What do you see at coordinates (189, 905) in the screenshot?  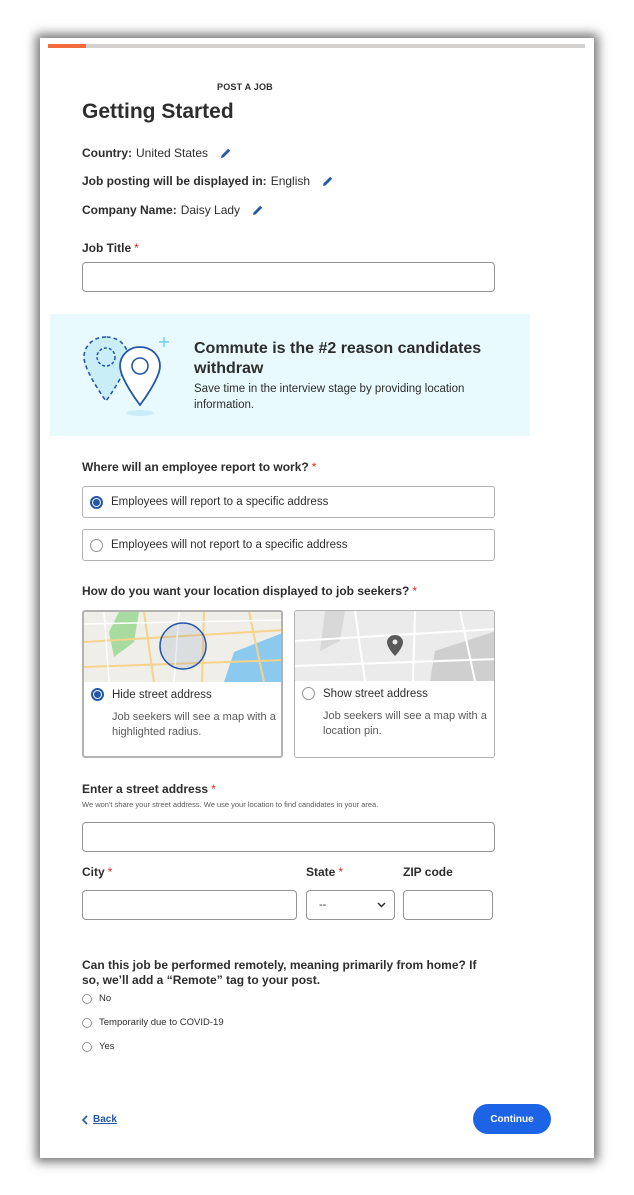 I see `city-input` at bounding box center [189, 905].